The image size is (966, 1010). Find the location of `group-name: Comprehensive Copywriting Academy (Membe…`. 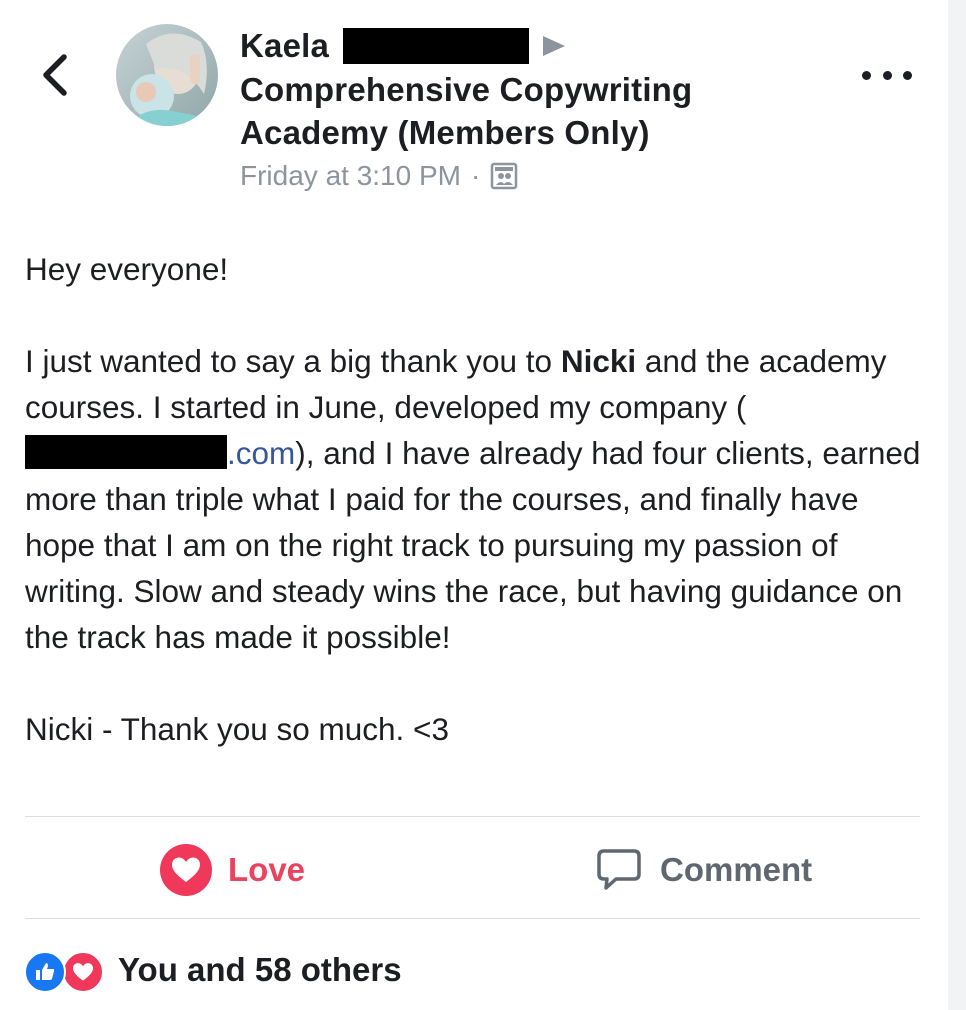

group-name: Comprehensive Copywriting Academy (Membe… is located at coordinates (520, 111).